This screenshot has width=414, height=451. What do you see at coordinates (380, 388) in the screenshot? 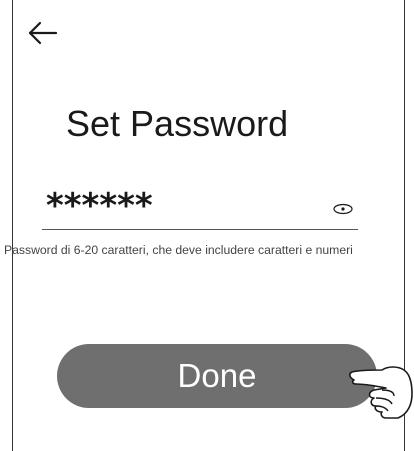
I see `pointing-hand-icon` at bounding box center [380, 388].